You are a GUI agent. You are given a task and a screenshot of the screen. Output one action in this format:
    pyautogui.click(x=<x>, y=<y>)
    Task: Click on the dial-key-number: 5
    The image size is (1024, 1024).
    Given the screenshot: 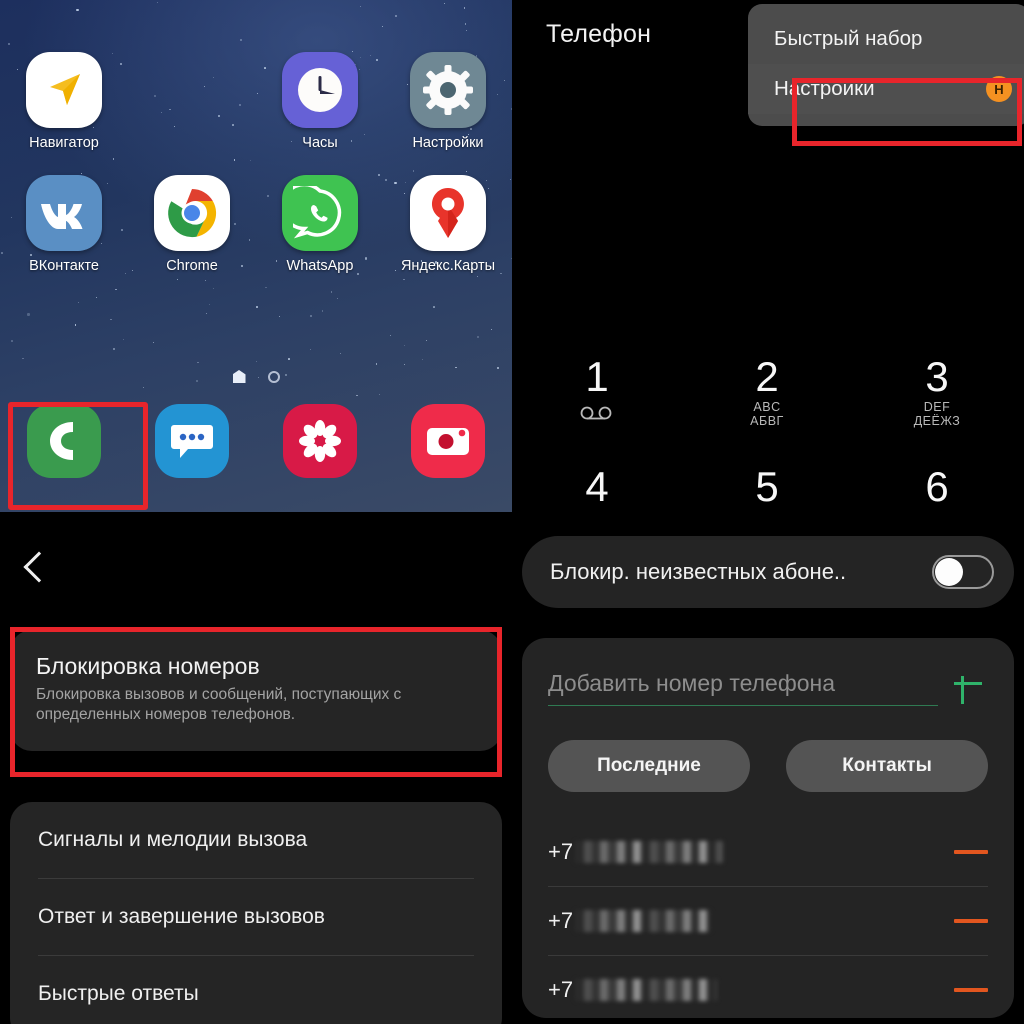 What is the action you would take?
    pyautogui.click(x=767, y=486)
    